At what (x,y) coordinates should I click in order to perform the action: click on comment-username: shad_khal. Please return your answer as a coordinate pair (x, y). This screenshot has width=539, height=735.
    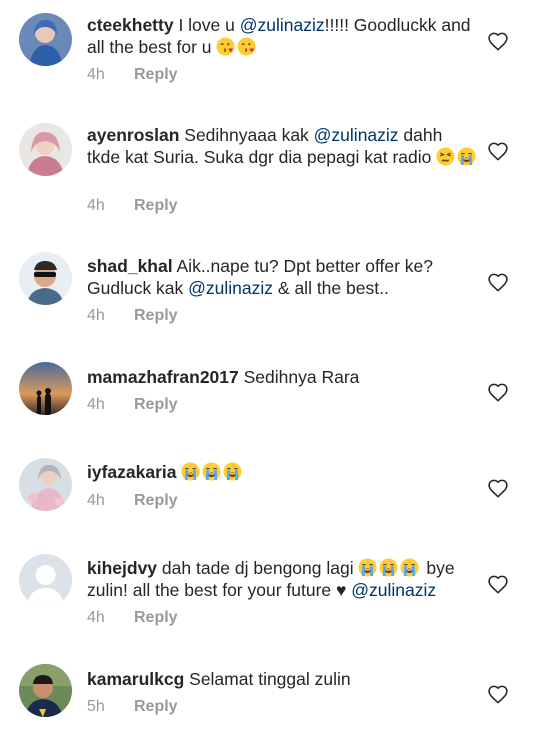
    Looking at the image, I should click on (130, 266).